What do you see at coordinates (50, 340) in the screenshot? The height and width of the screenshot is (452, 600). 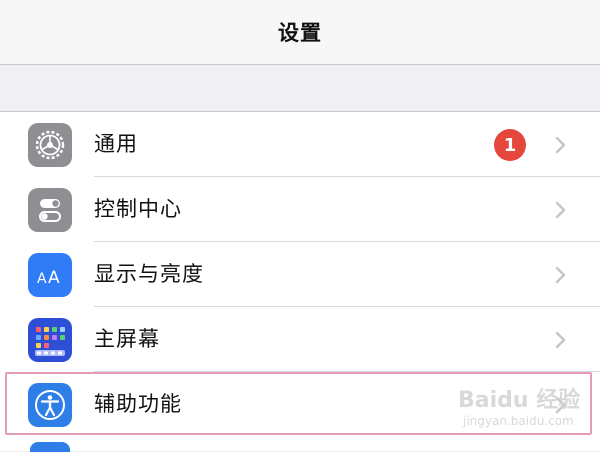 I see `home-screen-grid-icon` at bounding box center [50, 340].